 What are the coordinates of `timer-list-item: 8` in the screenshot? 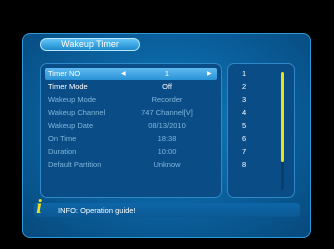 It's located at (244, 165).